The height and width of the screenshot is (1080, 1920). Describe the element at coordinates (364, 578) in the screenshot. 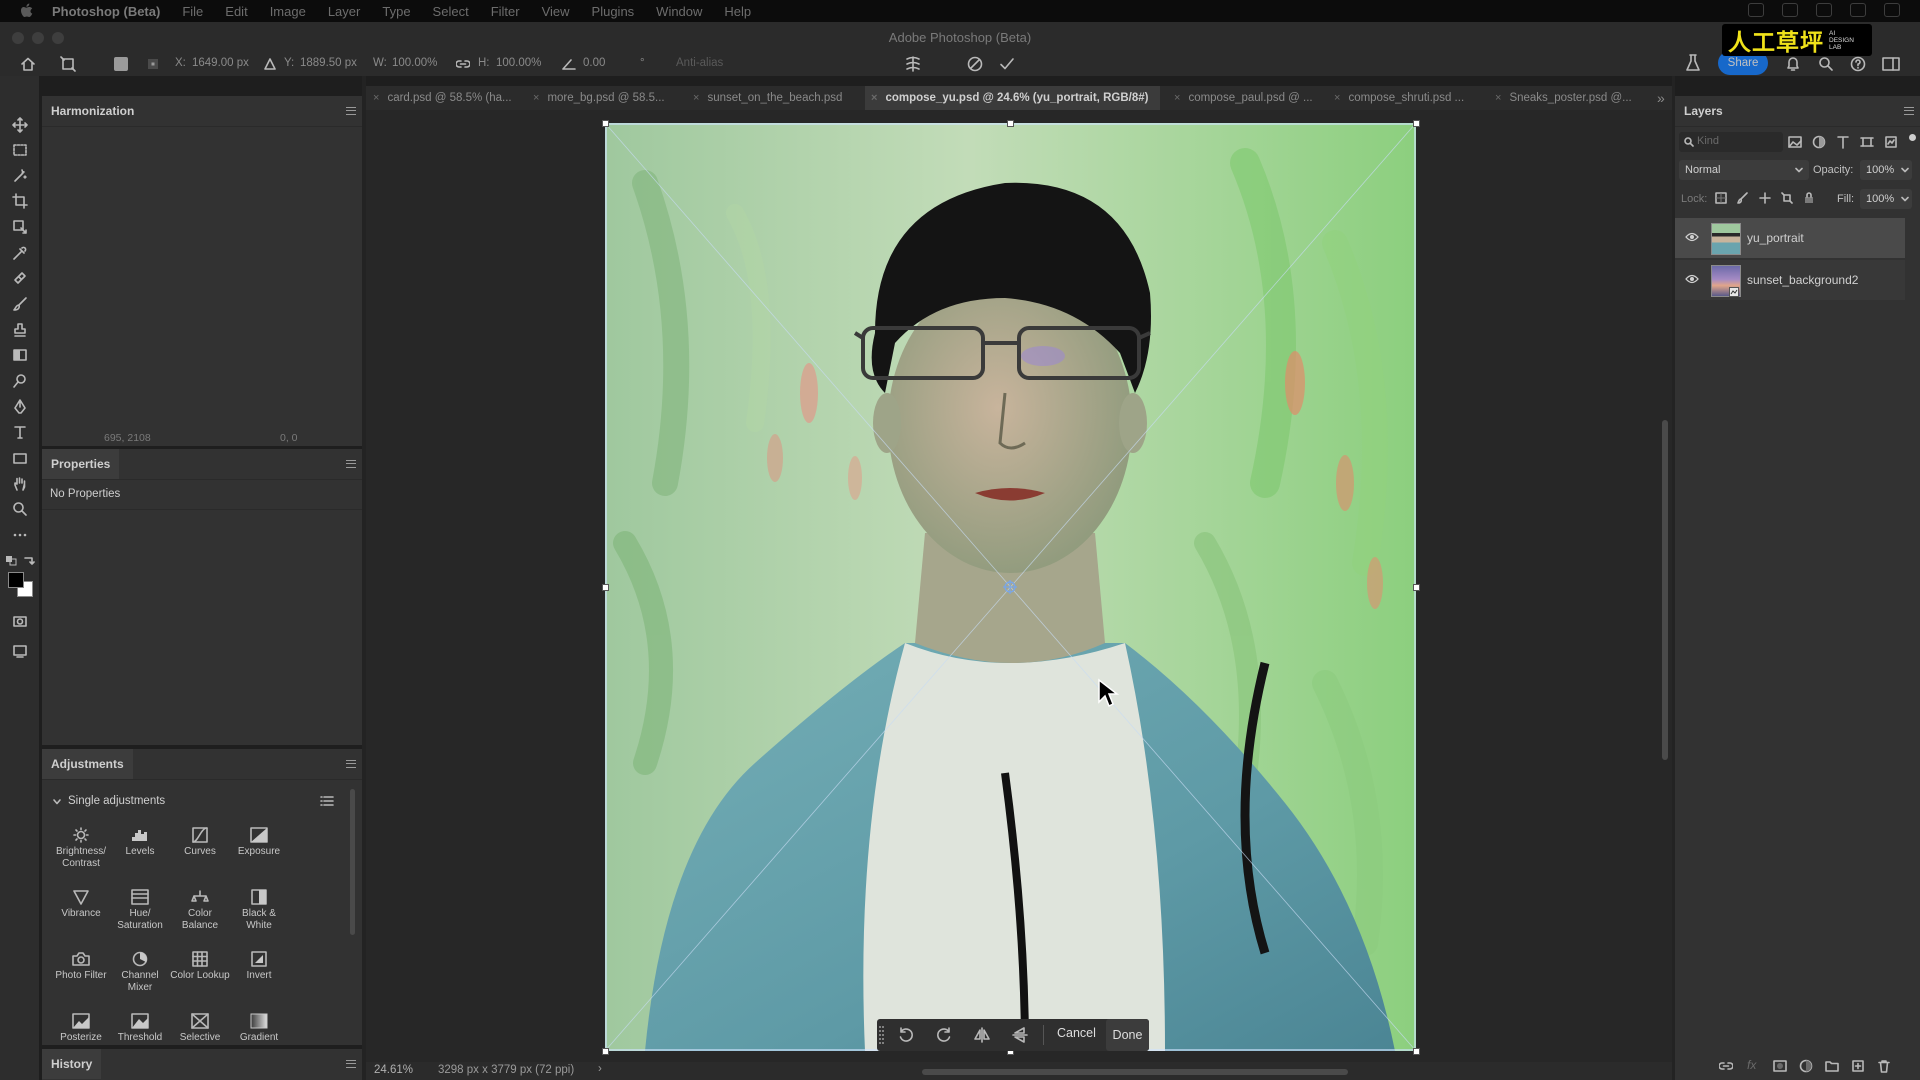

I see `panel-splitter` at that location.